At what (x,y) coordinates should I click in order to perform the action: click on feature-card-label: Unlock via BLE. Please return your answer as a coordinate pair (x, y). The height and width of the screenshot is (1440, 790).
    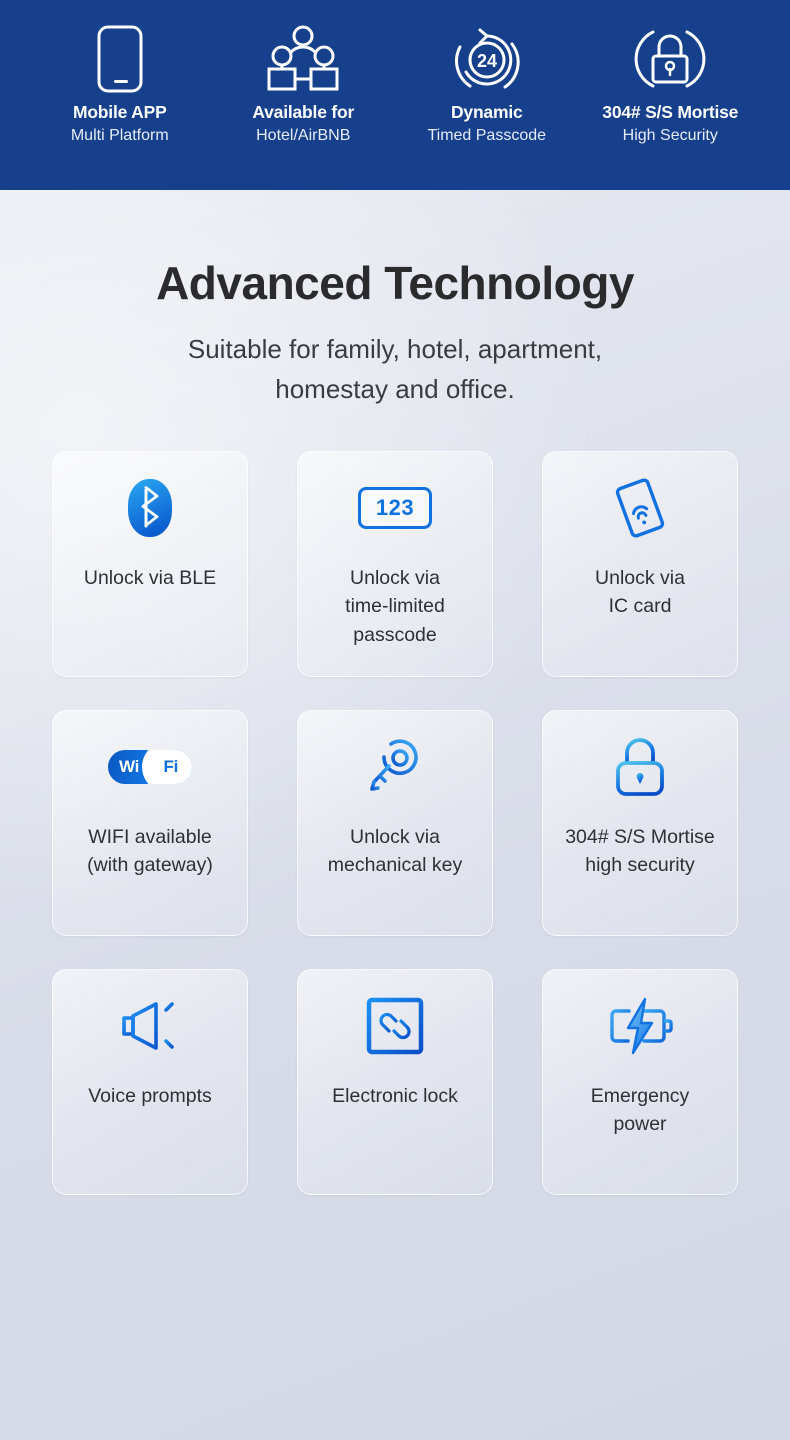
    Looking at the image, I should click on (150, 578).